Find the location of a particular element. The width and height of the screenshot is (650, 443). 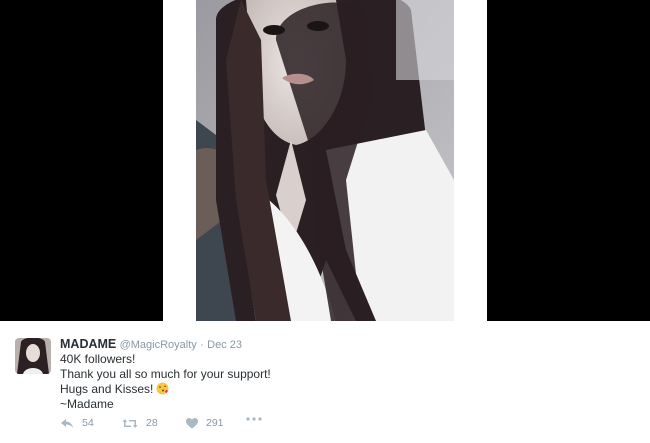

tweet-line: 40K followers! is located at coordinates (98, 359).